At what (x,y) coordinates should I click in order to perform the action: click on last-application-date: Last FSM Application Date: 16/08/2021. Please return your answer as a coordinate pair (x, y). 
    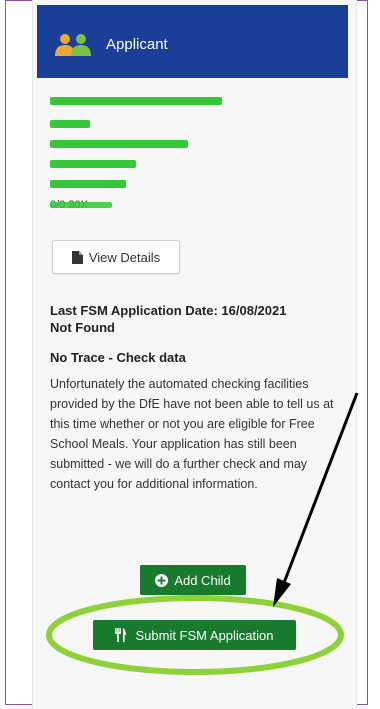
    Looking at the image, I should click on (168, 310).